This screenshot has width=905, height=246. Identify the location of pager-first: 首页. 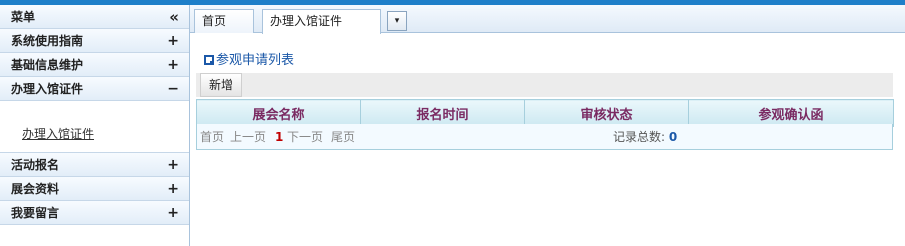
(212, 137).